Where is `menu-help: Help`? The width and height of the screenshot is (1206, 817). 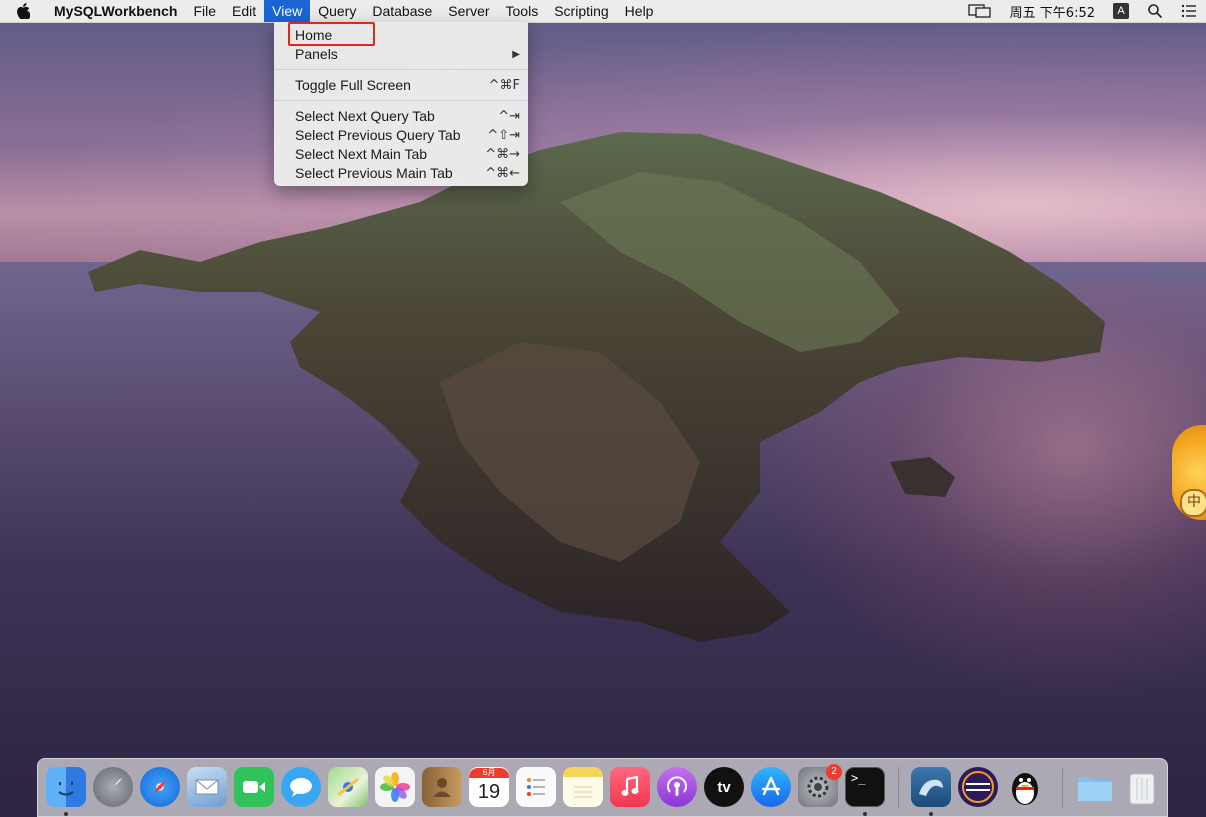 menu-help: Help is located at coordinates (639, 11).